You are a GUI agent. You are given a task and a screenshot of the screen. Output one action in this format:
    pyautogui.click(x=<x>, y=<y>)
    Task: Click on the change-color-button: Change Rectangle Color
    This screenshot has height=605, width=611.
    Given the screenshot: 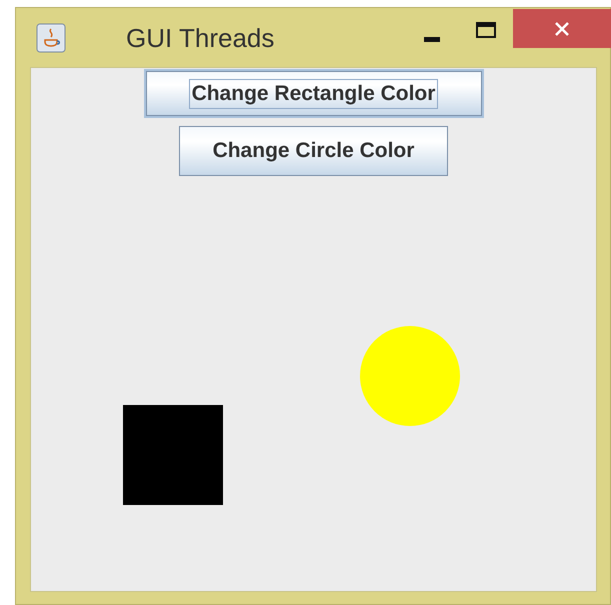 What is the action you would take?
    pyautogui.click(x=314, y=93)
    